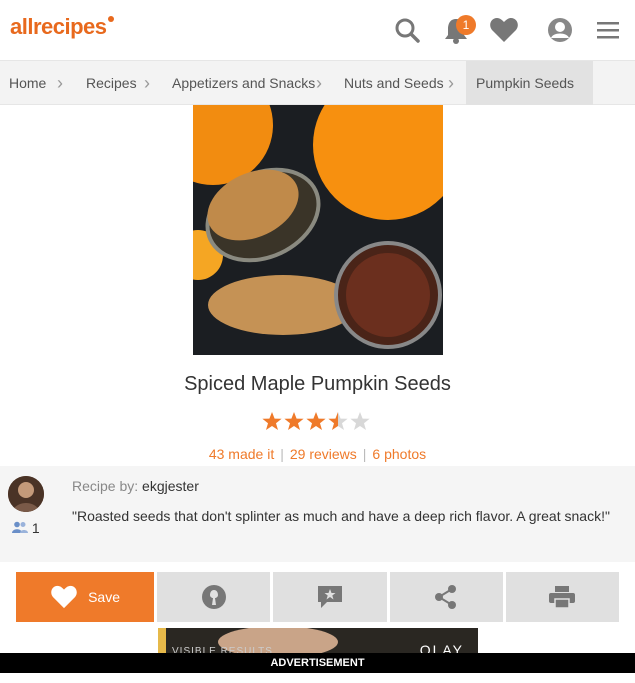 The width and height of the screenshot is (635, 683). I want to click on notification-count-badge: 1, so click(466, 25).